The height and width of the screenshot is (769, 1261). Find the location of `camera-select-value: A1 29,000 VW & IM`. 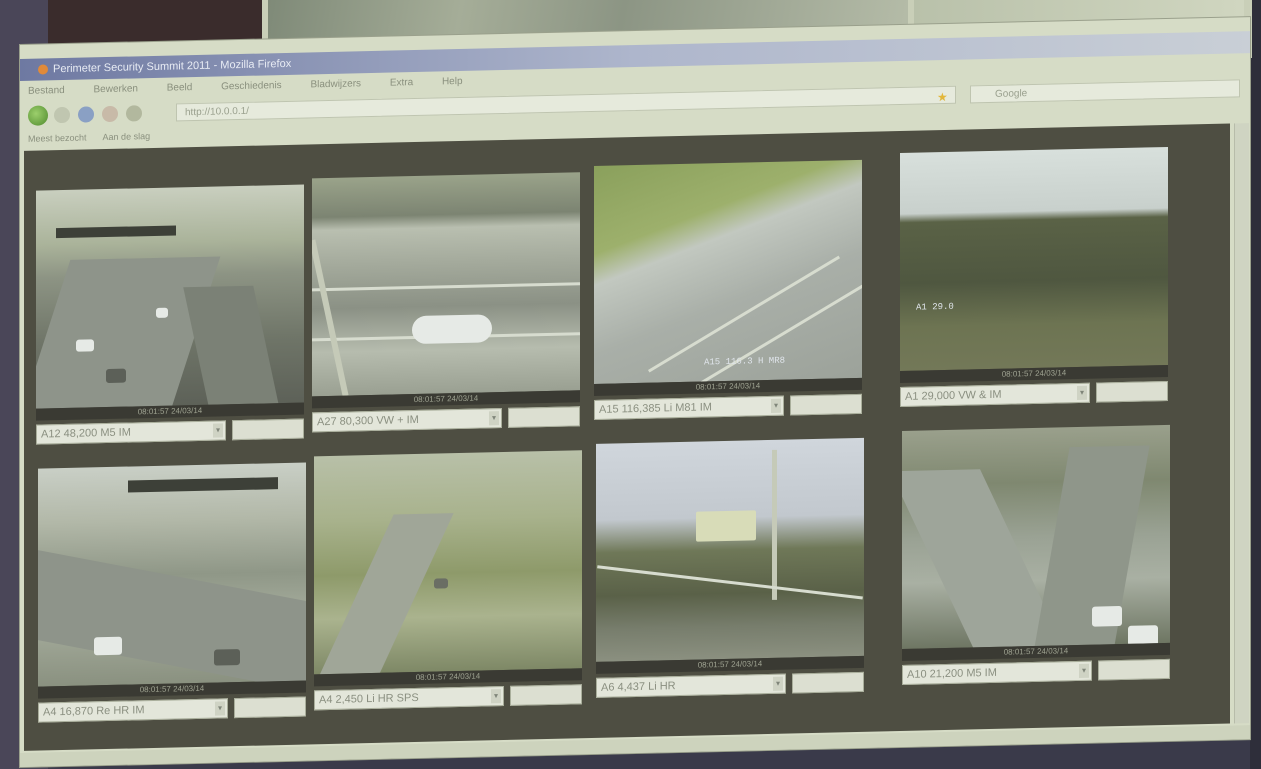

camera-select-value: A1 29,000 VW & IM is located at coordinates (953, 395).